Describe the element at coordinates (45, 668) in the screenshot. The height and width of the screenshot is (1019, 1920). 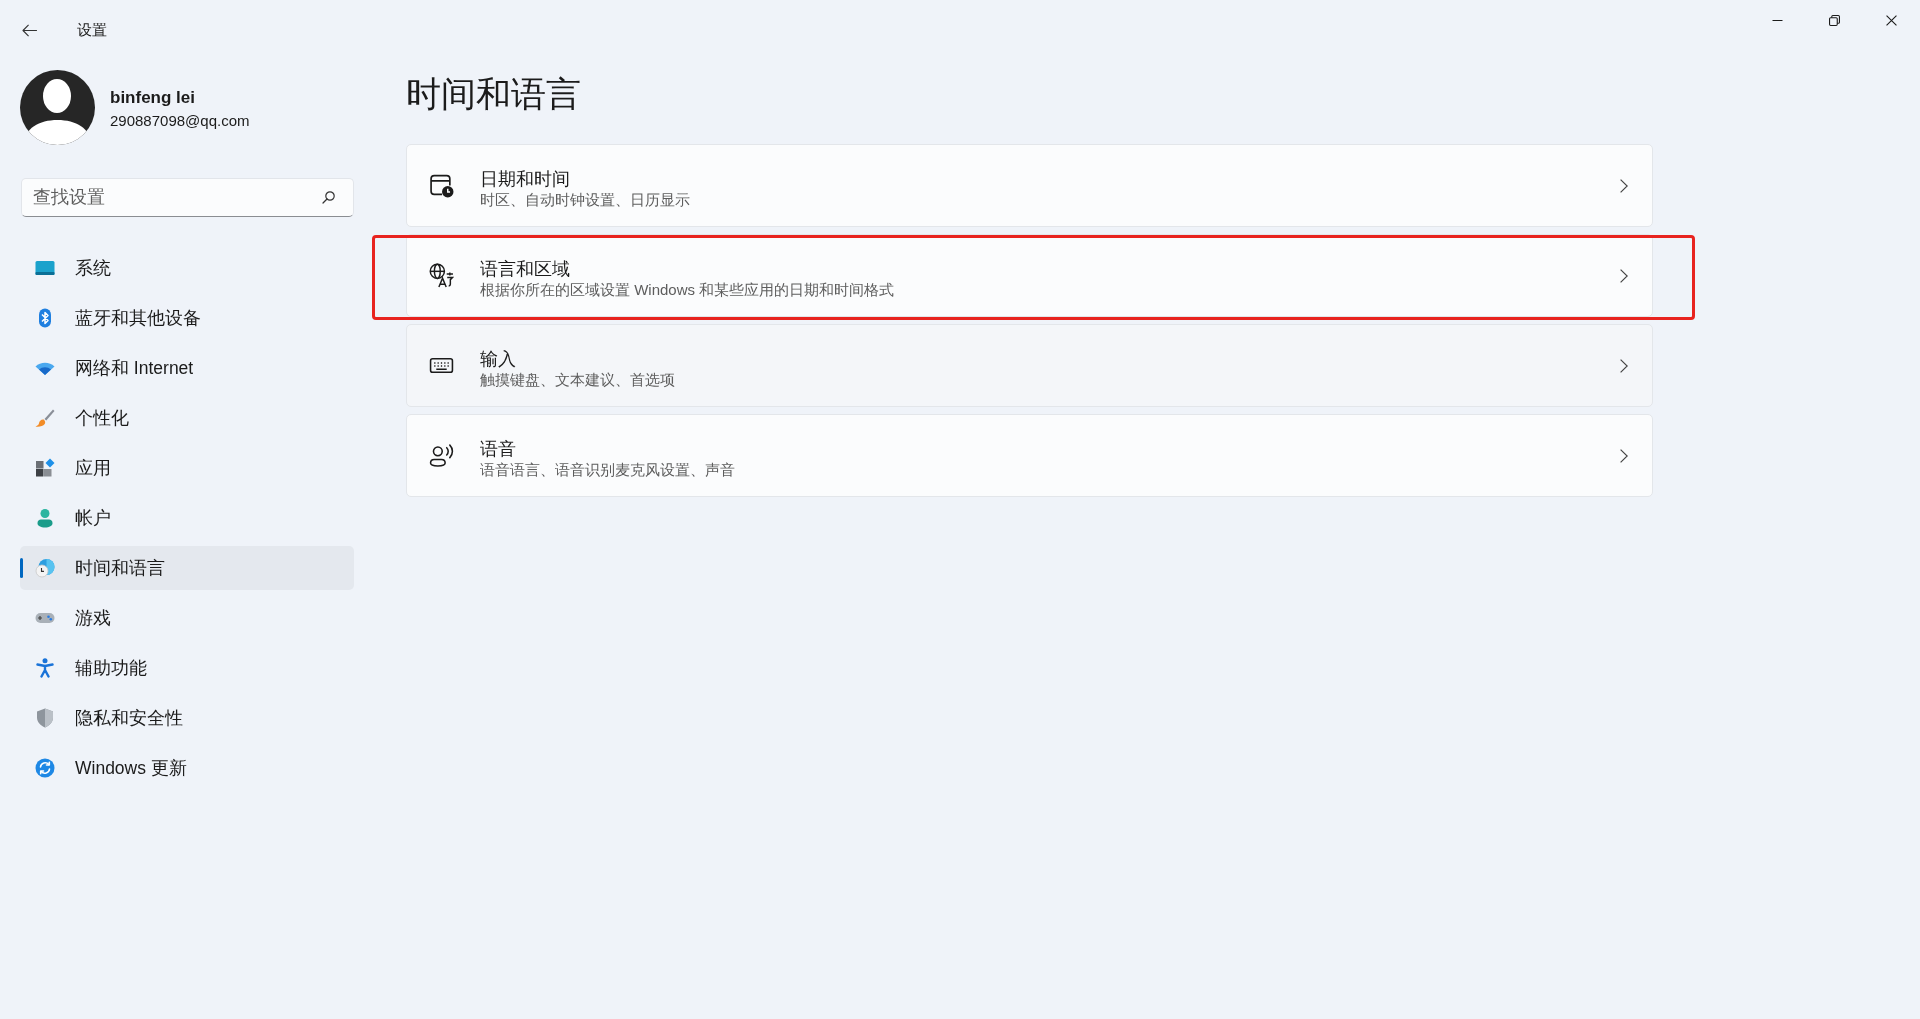
I see `accessibility-icon` at that location.